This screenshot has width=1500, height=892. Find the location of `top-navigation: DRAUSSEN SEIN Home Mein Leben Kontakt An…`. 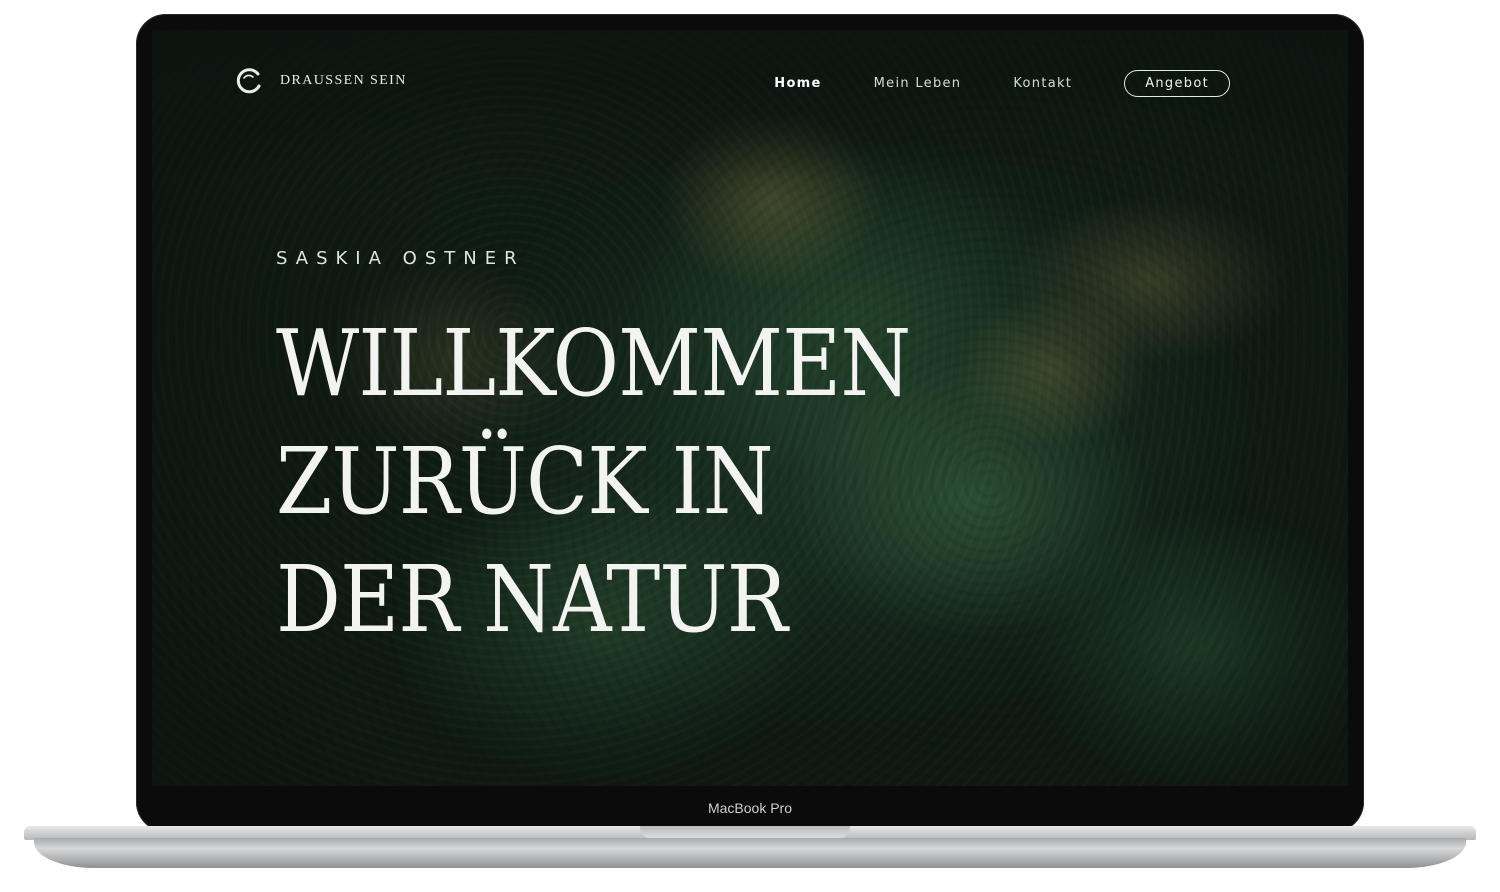

top-navigation: DRAUSSEN SEIN Home Mein Leben Kontakt An… is located at coordinates (750, 80).